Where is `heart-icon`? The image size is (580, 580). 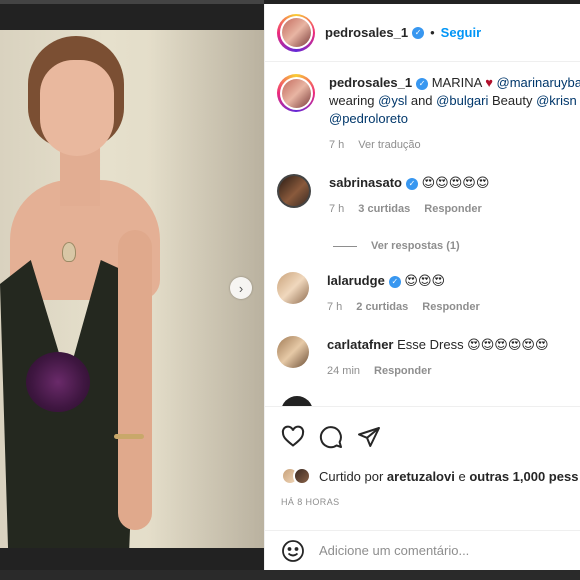
heart-icon is located at coordinates (293, 437).